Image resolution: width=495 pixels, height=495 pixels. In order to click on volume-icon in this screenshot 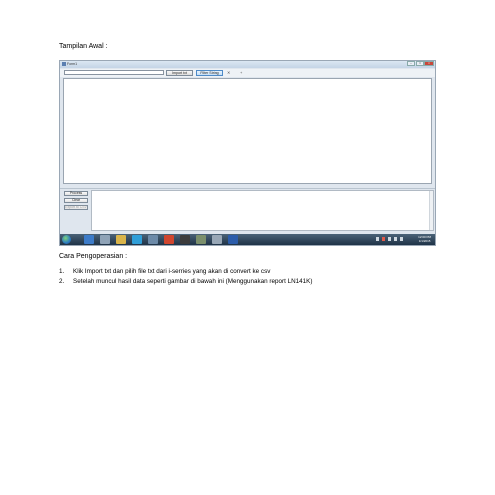, I will do `click(401, 239)`.